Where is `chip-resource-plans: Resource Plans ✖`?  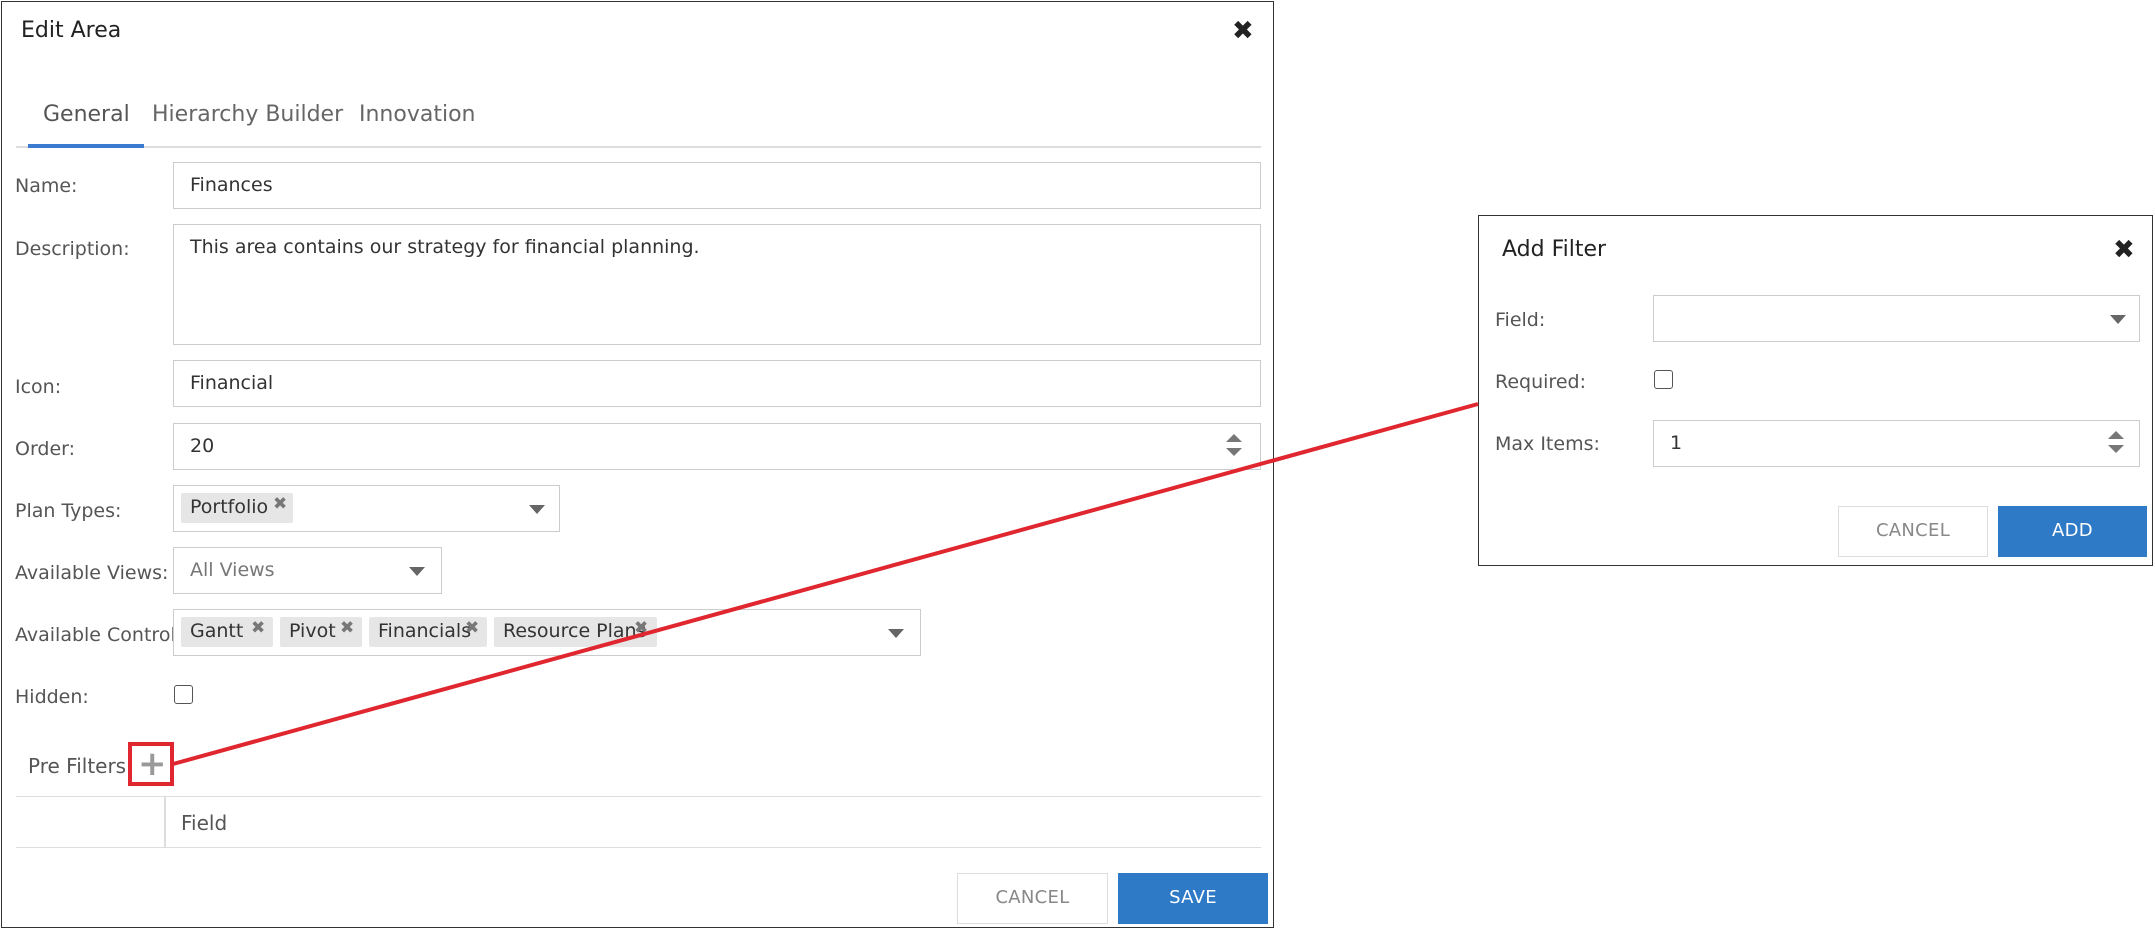 chip-resource-plans: Resource Plans ✖ is located at coordinates (575, 632).